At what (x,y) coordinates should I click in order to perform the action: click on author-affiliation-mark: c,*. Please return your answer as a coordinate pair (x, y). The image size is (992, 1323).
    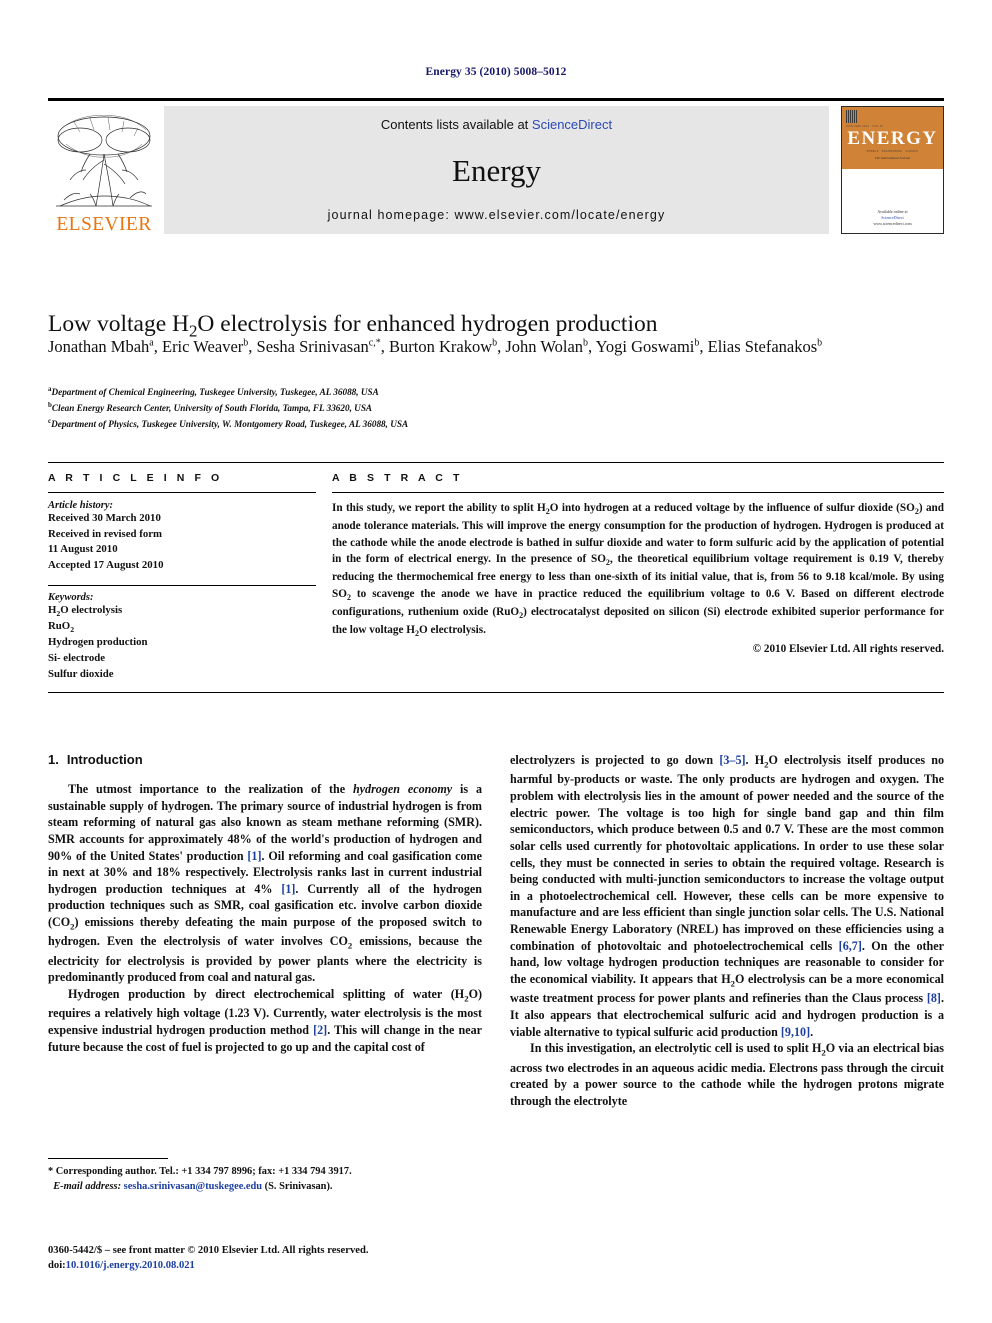
    Looking at the image, I should click on (374, 343).